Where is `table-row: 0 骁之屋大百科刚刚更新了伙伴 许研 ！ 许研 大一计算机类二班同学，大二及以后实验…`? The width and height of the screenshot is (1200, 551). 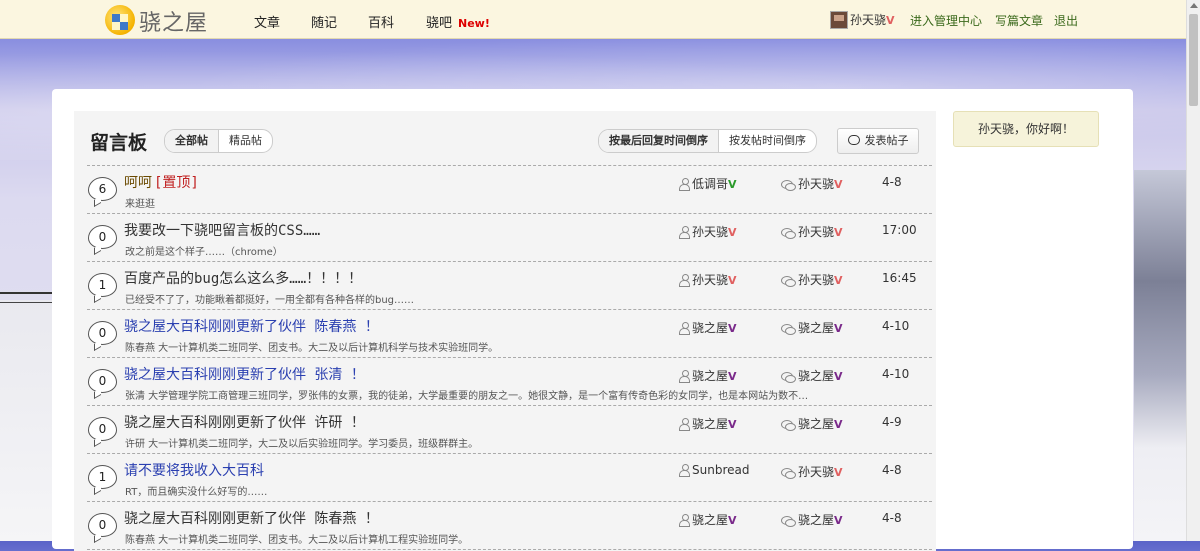
table-row: 0 骁之屋大百科刚刚更新了伙伴 许研 ！ 许研 大一计算机类二班同学，大二及以后实验… is located at coordinates (509, 429).